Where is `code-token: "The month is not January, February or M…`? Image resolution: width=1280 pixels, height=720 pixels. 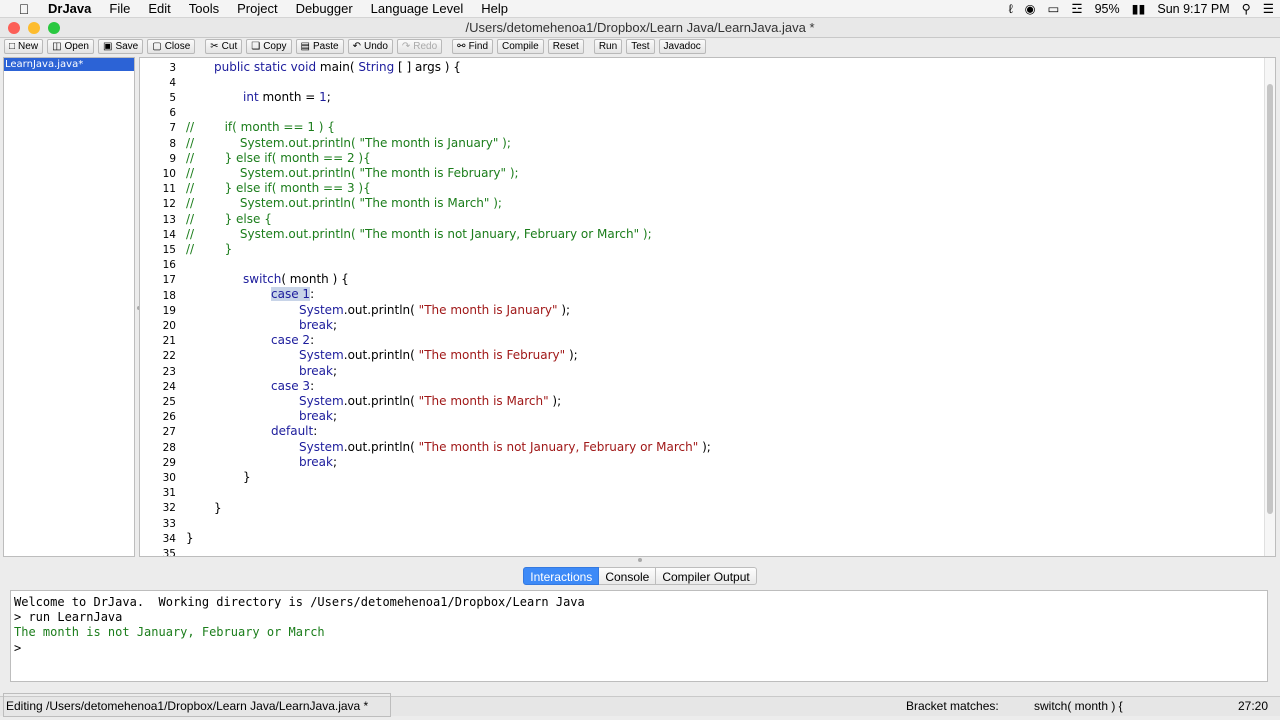 code-token: "The month is not January, February or M… is located at coordinates (558, 447).